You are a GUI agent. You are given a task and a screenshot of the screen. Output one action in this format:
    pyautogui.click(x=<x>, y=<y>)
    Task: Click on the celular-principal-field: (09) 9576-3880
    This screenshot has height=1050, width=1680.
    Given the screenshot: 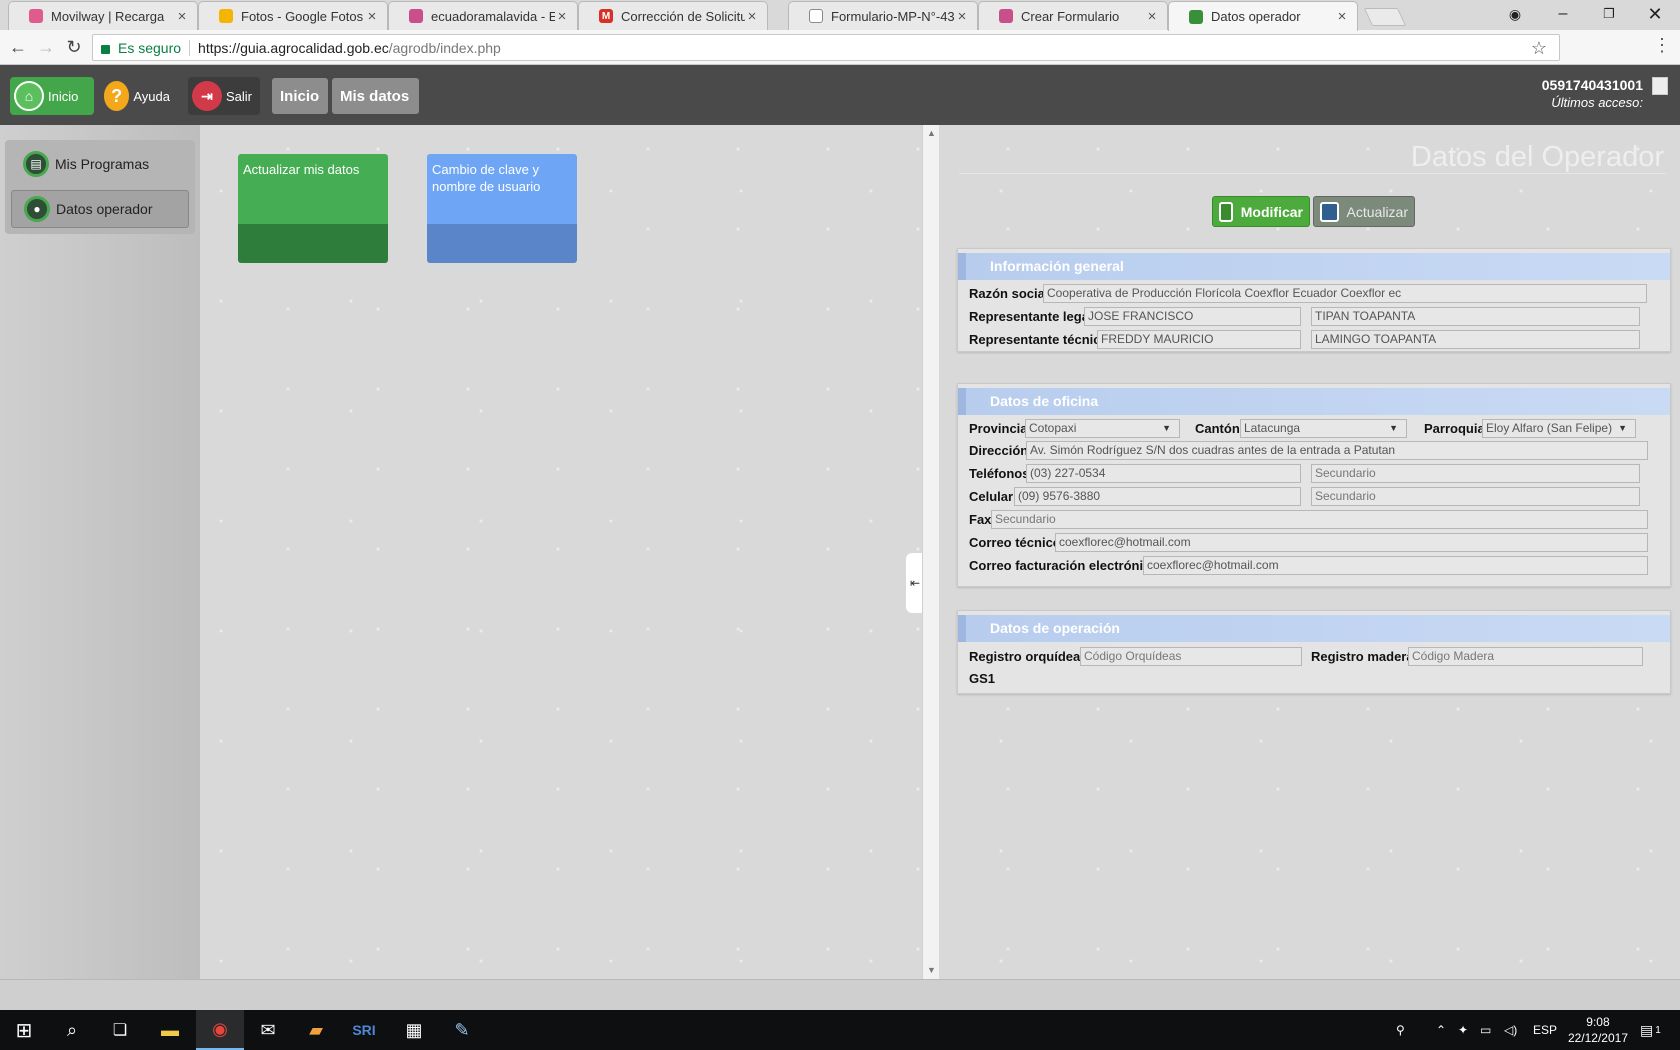 What is the action you would take?
    pyautogui.click(x=1157, y=496)
    